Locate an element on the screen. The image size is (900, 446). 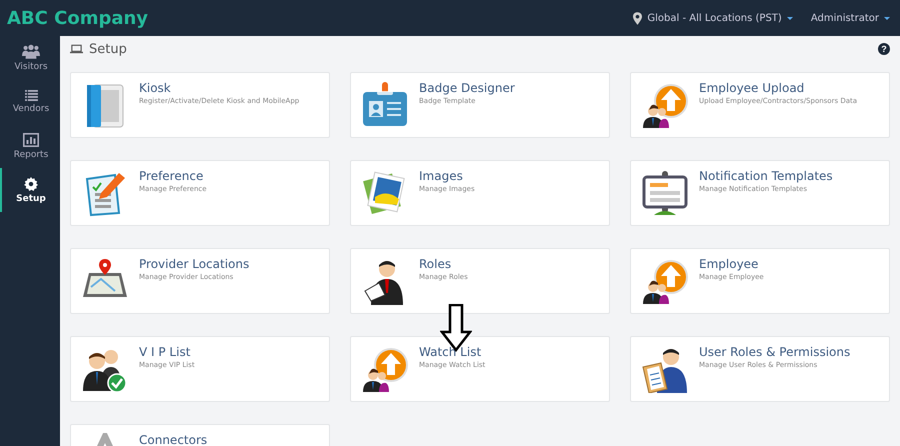
list-icon is located at coordinates (31, 95).